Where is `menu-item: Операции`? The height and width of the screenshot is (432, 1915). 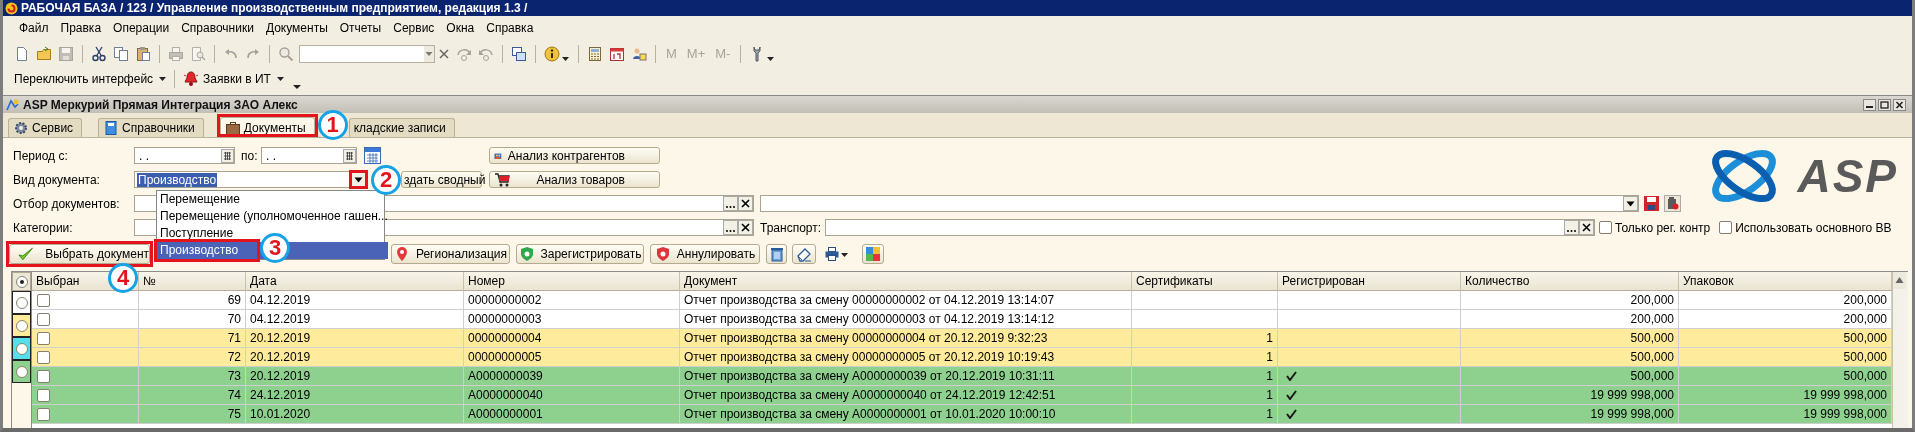 menu-item: Операции is located at coordinates (141, 28).